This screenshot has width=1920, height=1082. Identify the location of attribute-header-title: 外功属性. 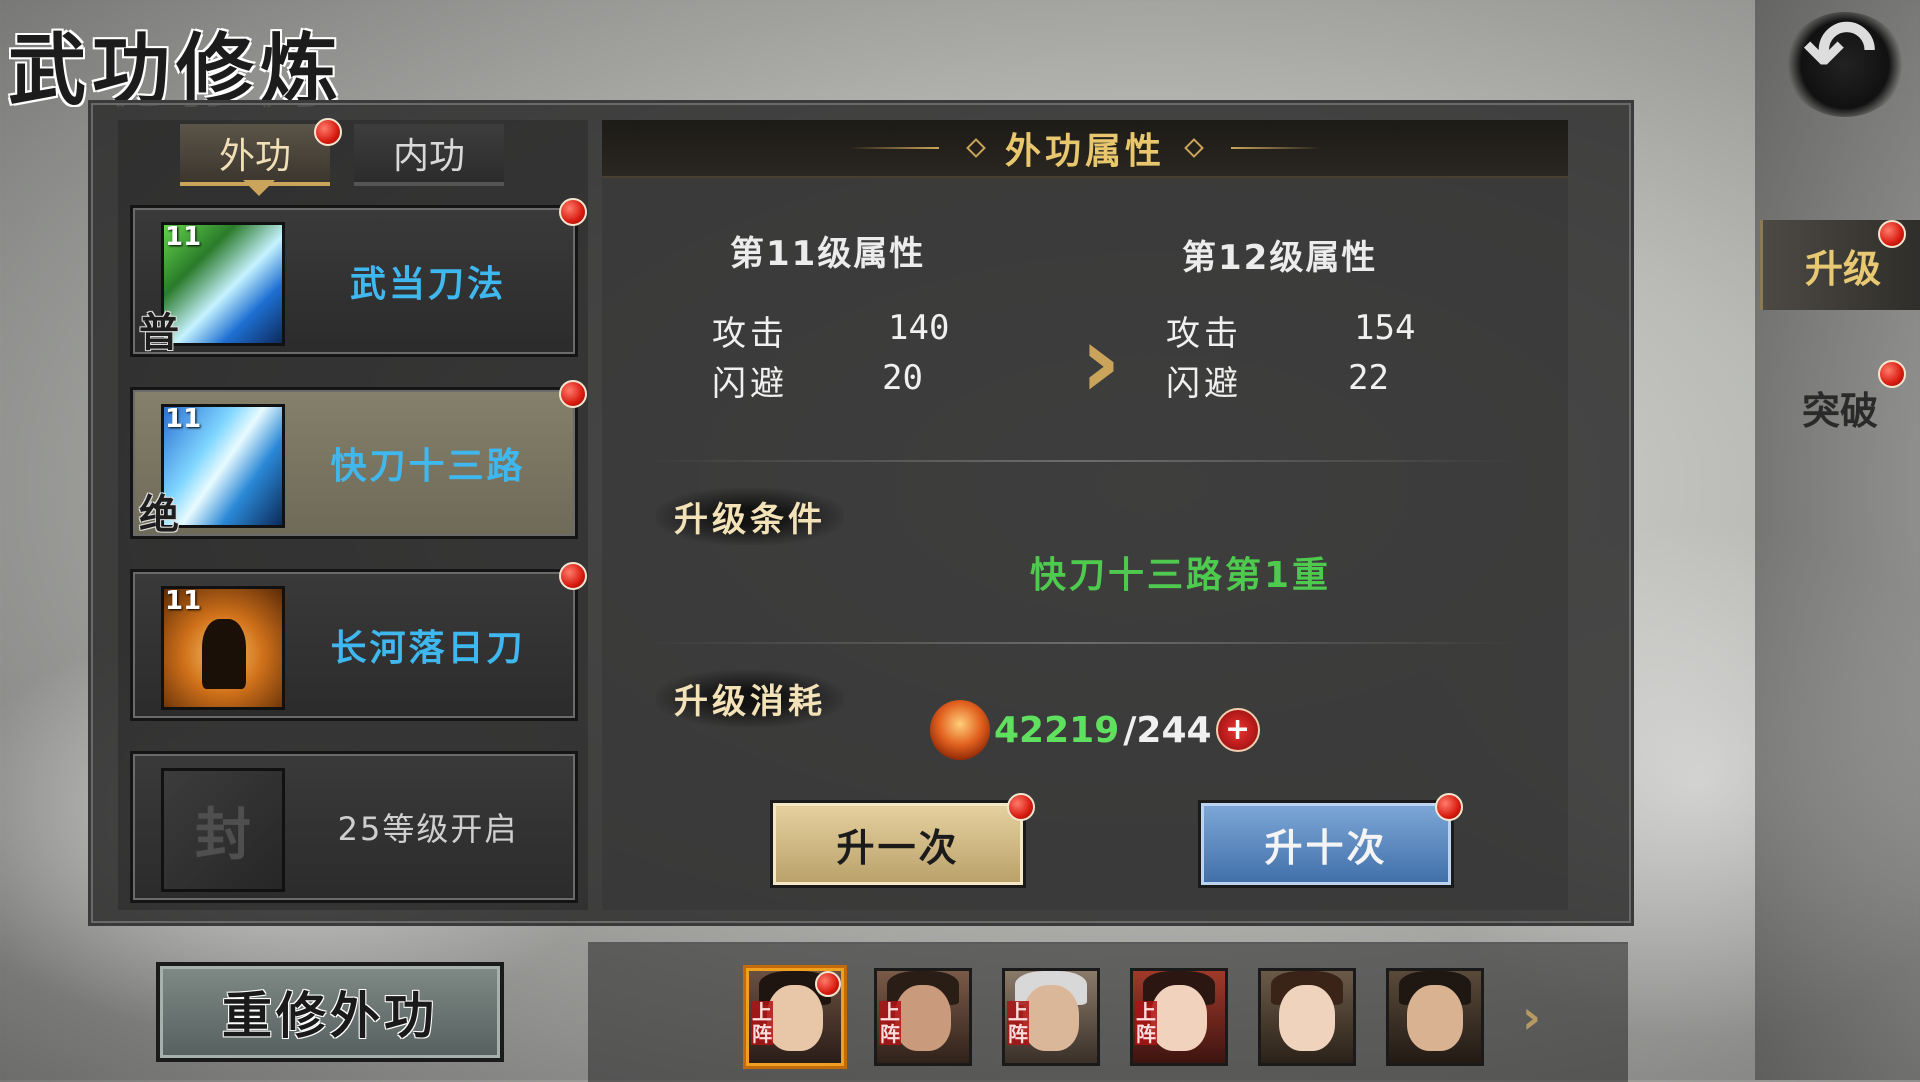
(1084, 151).